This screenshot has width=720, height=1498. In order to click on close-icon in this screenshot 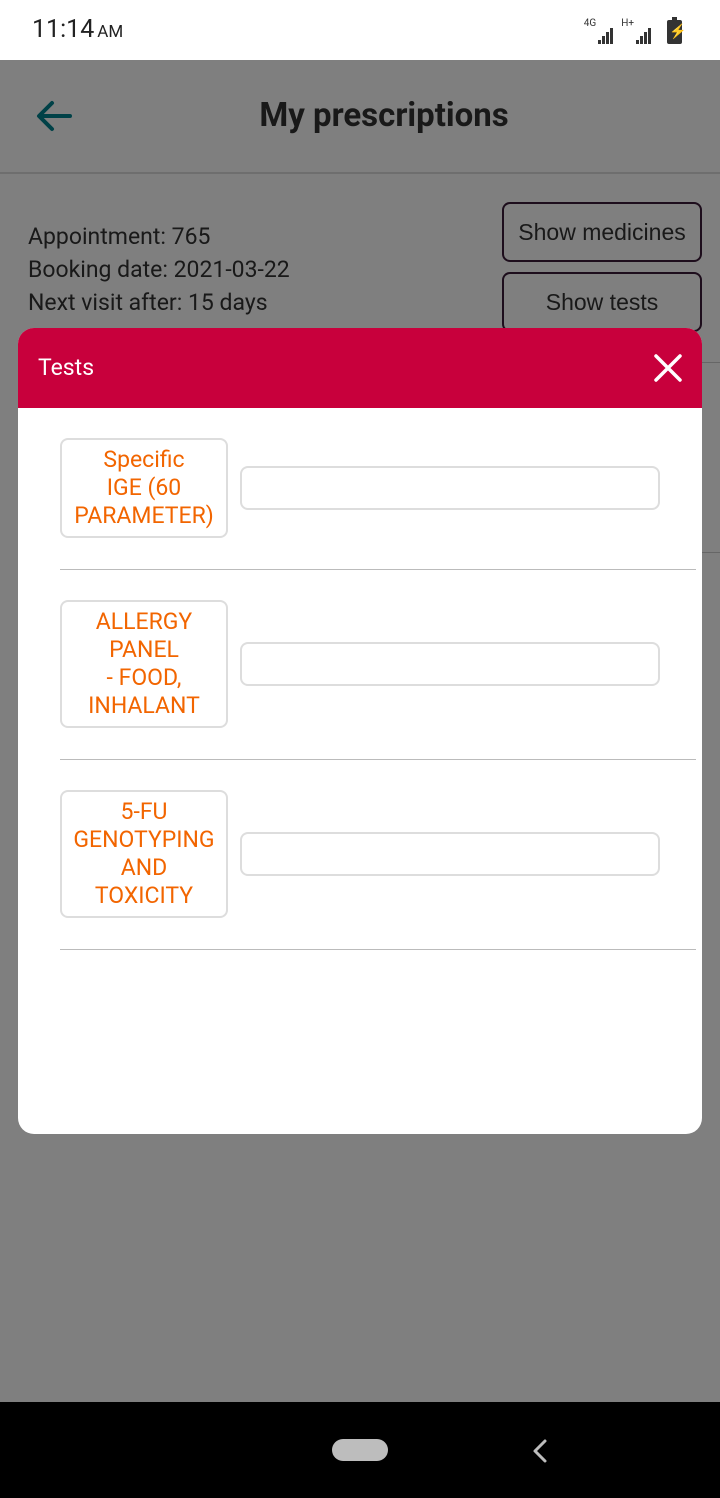, I will do `click(668, 368)`.